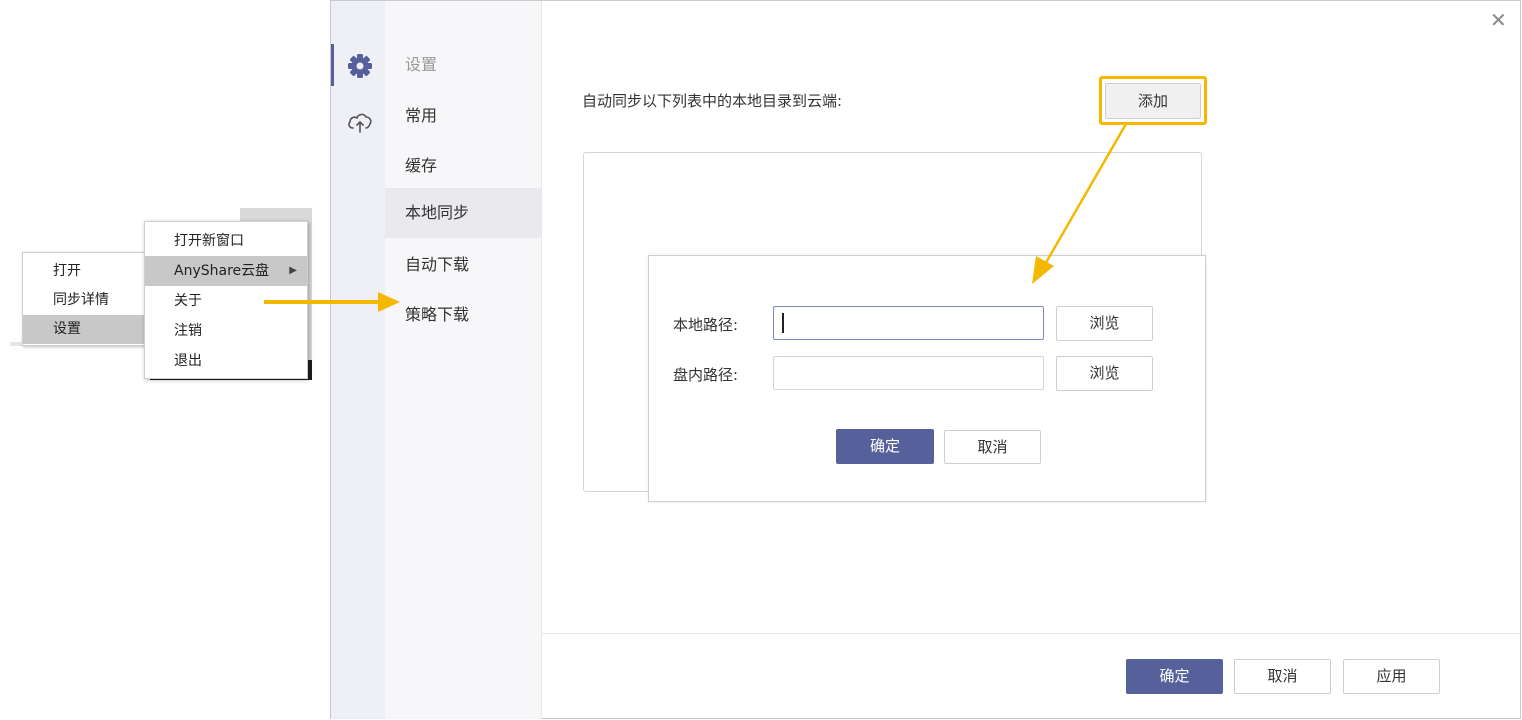 This screenshot has height=720, width=1522. What do you see at coordinates (712, 101) in the screenshot?
I see `sync-description: 自动同步以下列表中的本地目录到云端:` at bounding box center [712, 101].